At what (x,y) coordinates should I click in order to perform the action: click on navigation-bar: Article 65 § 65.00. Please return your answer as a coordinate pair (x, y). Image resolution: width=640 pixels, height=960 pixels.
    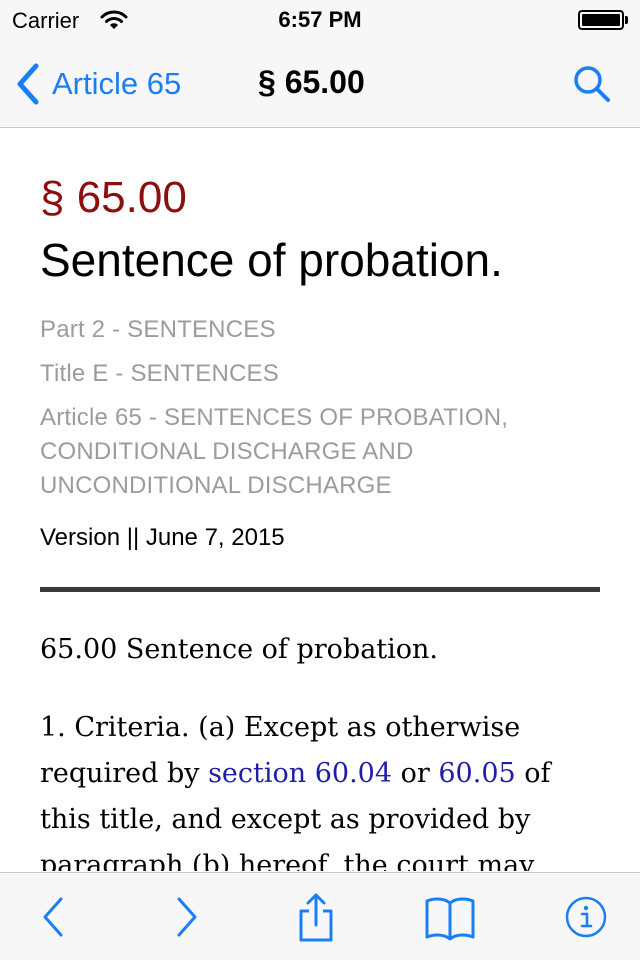
    Looking at the image, I should click on (320, 84).